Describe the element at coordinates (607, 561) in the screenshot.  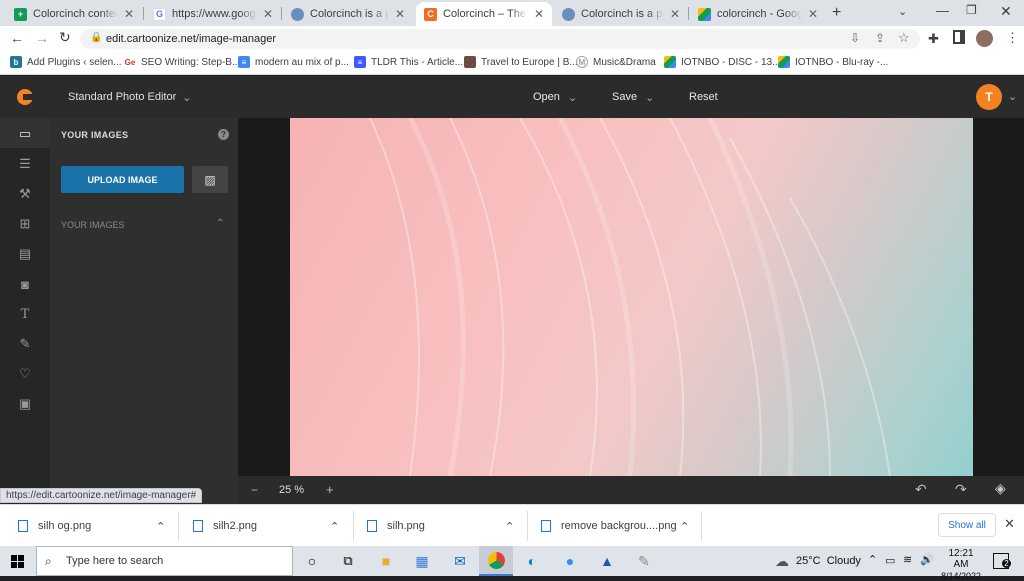
I see `photos-icon: ▲` at that location.